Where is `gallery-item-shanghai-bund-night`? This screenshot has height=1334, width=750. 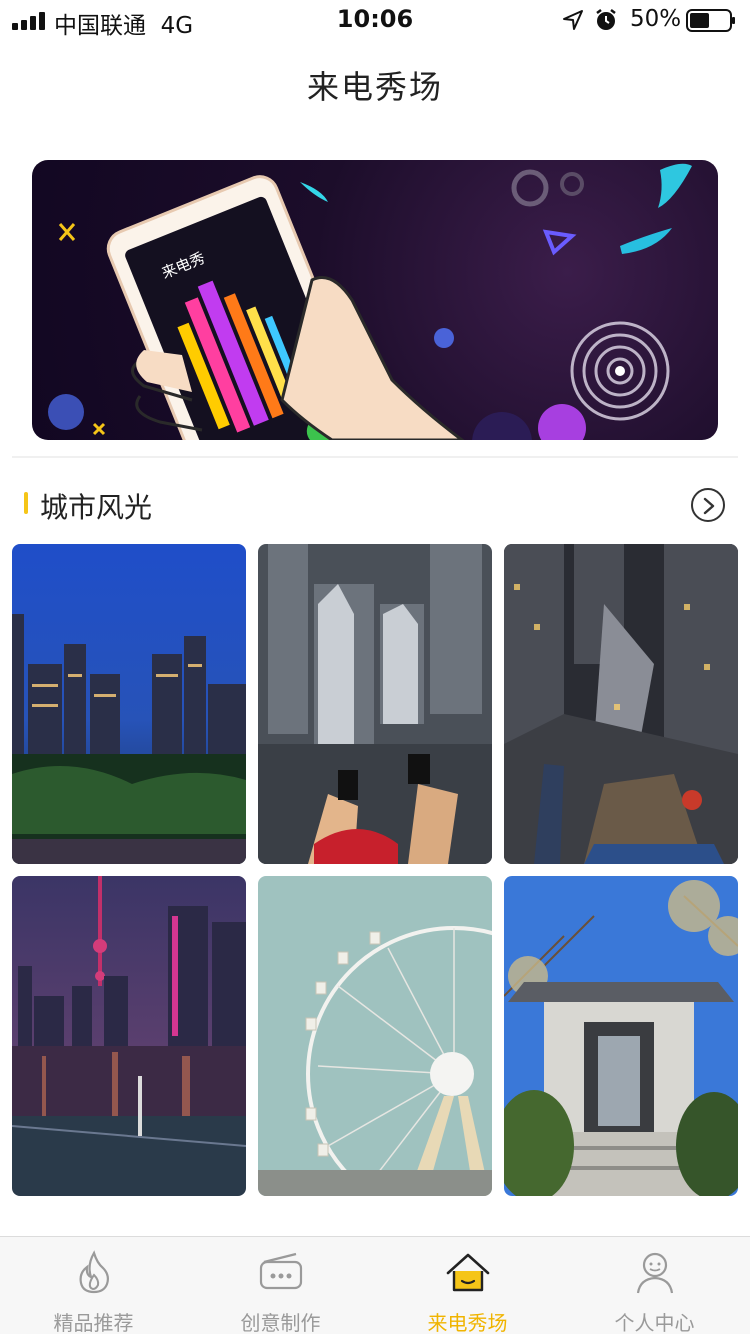
gallery-item-shanghai-bund-night is located at coordinates (129, 1036).